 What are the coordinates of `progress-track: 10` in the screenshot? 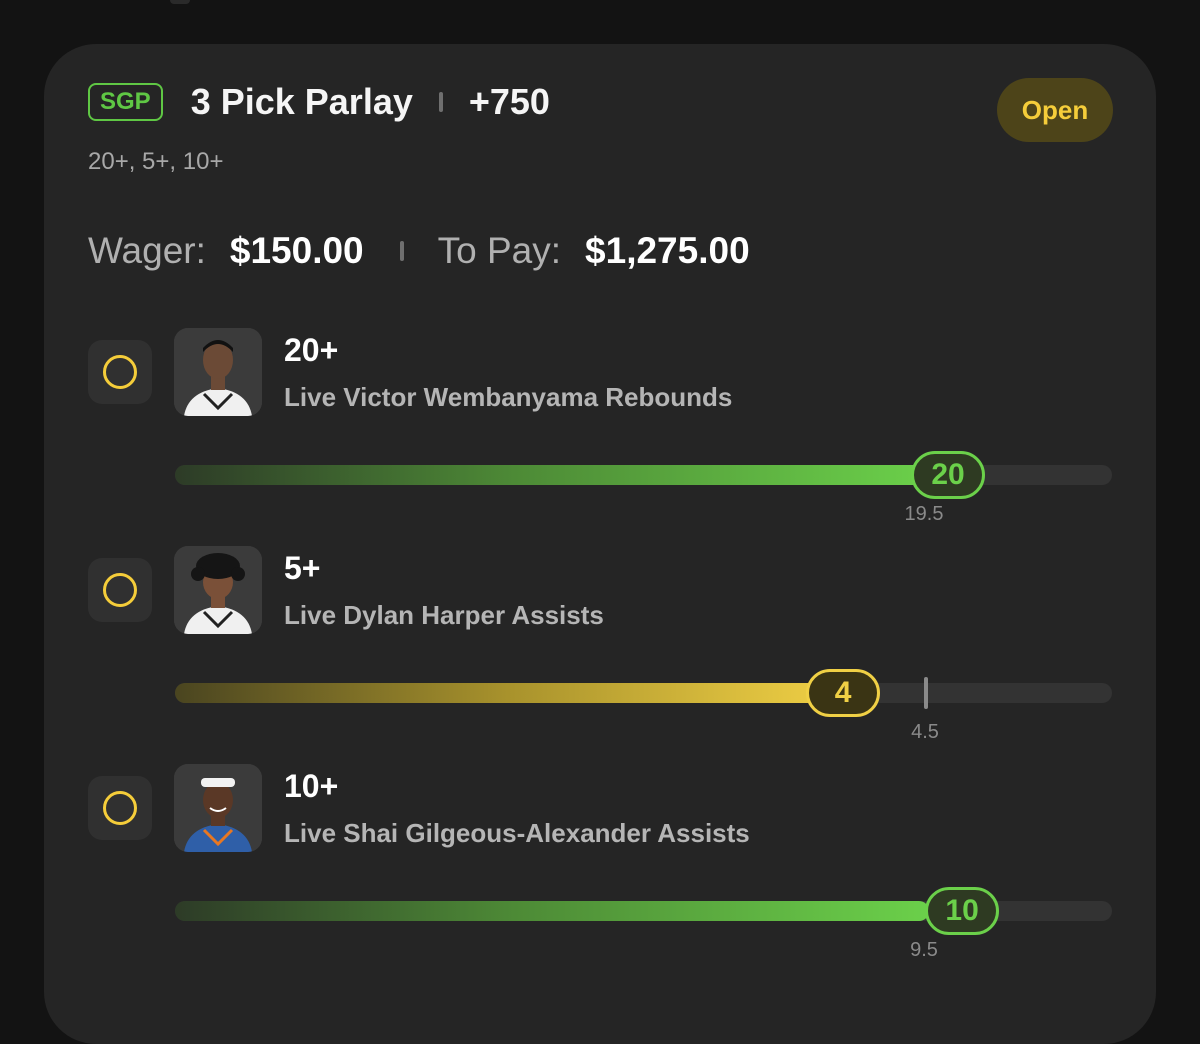 It's located at (643, 911).